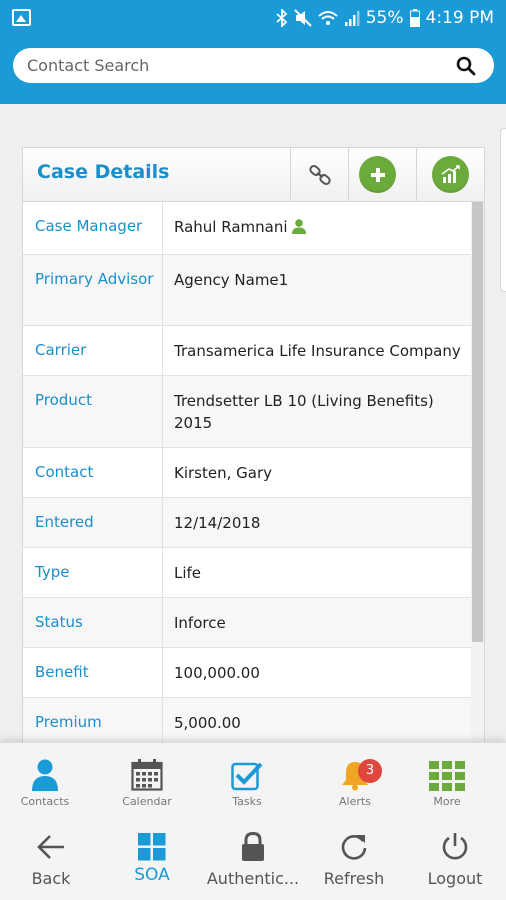 This screenshot has width=506, height=900. I want to click on link-icon, so click(319, 174).